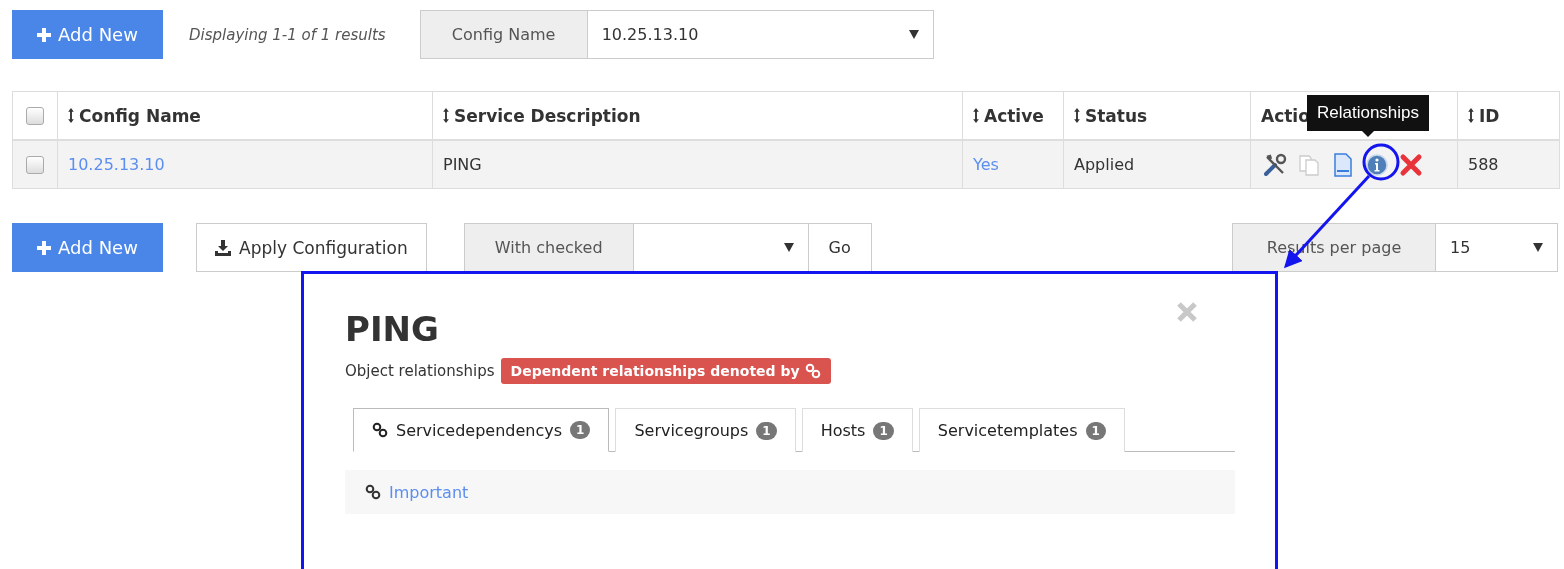 This screenshot has height=569, width=1564. What do you see at coordinates (35, 115) in the screenshot?
I see `select-all-checkbox` at bounding box center [35, 115].